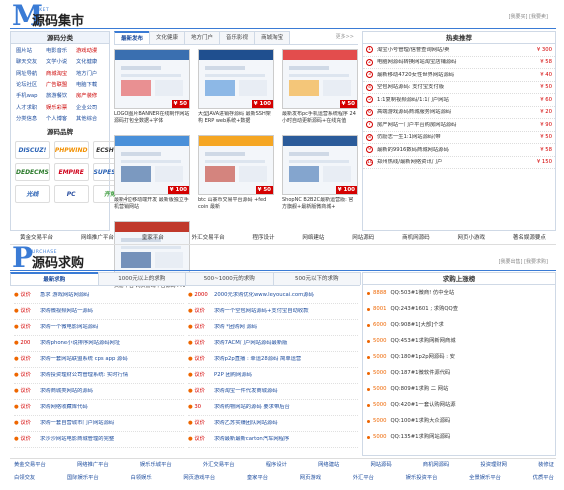 This screenshot has height=490, width=564. What do you see at coordinates (456, 162) in the screenshot?
I see `hot-item-title: 郑州热线/最新网络资讯门户` at bounding box center [456, 162].